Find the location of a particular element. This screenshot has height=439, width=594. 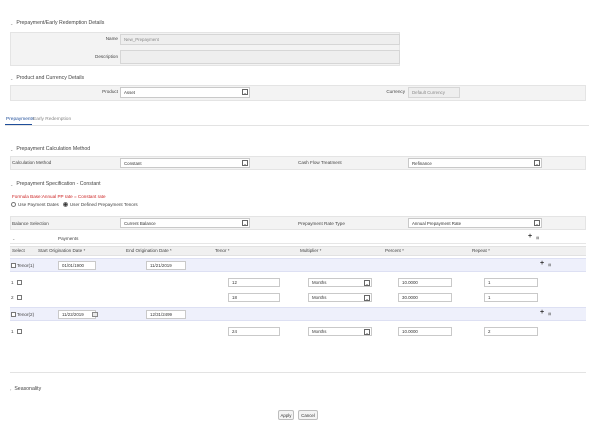

col-percent: Percent * is located at coordinates (394, 250).